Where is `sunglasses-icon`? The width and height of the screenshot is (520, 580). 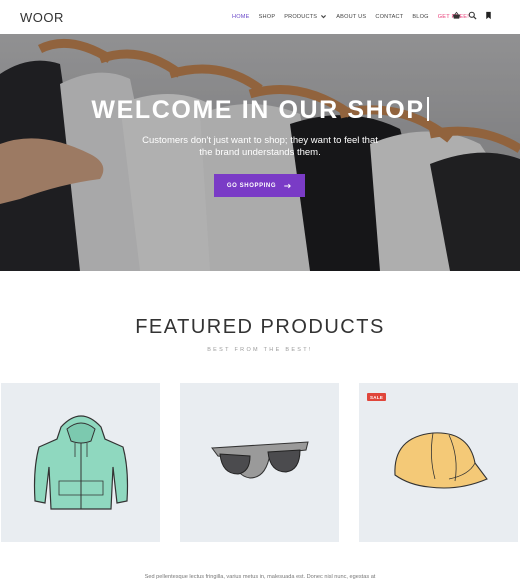 sunglasses-icon is located at coordinates (260, 460).